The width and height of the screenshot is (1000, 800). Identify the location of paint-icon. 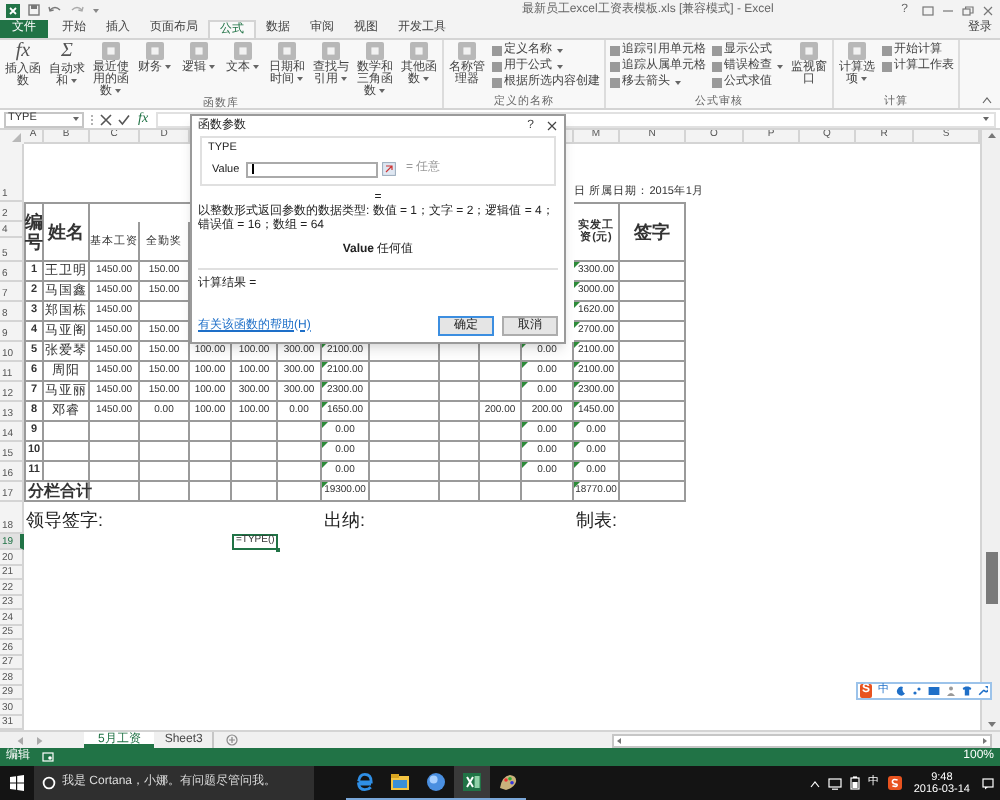
(508, 782).